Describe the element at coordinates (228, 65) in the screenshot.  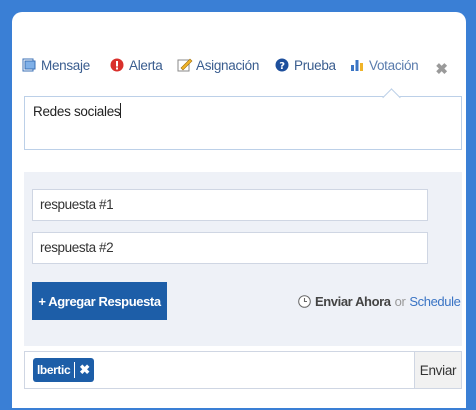
I see `tab-label: Asignación` at that location.